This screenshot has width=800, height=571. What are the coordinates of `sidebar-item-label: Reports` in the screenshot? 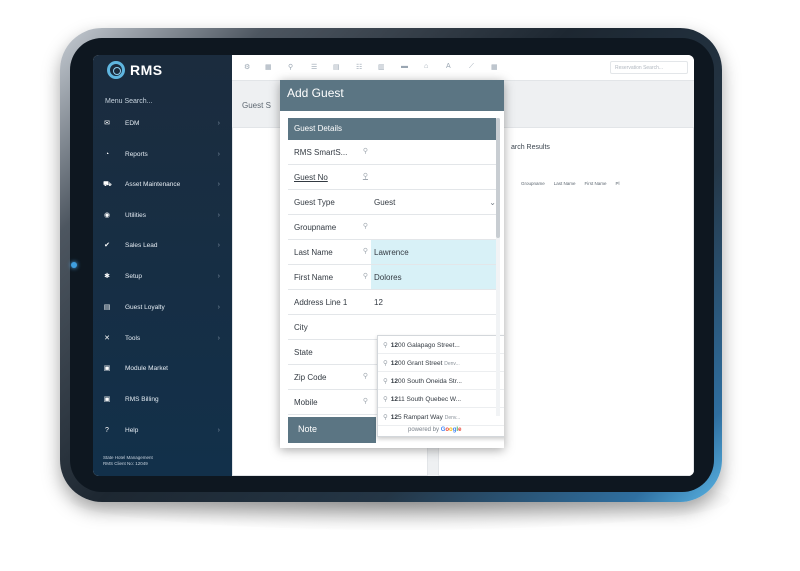 It's located at (136, 154).